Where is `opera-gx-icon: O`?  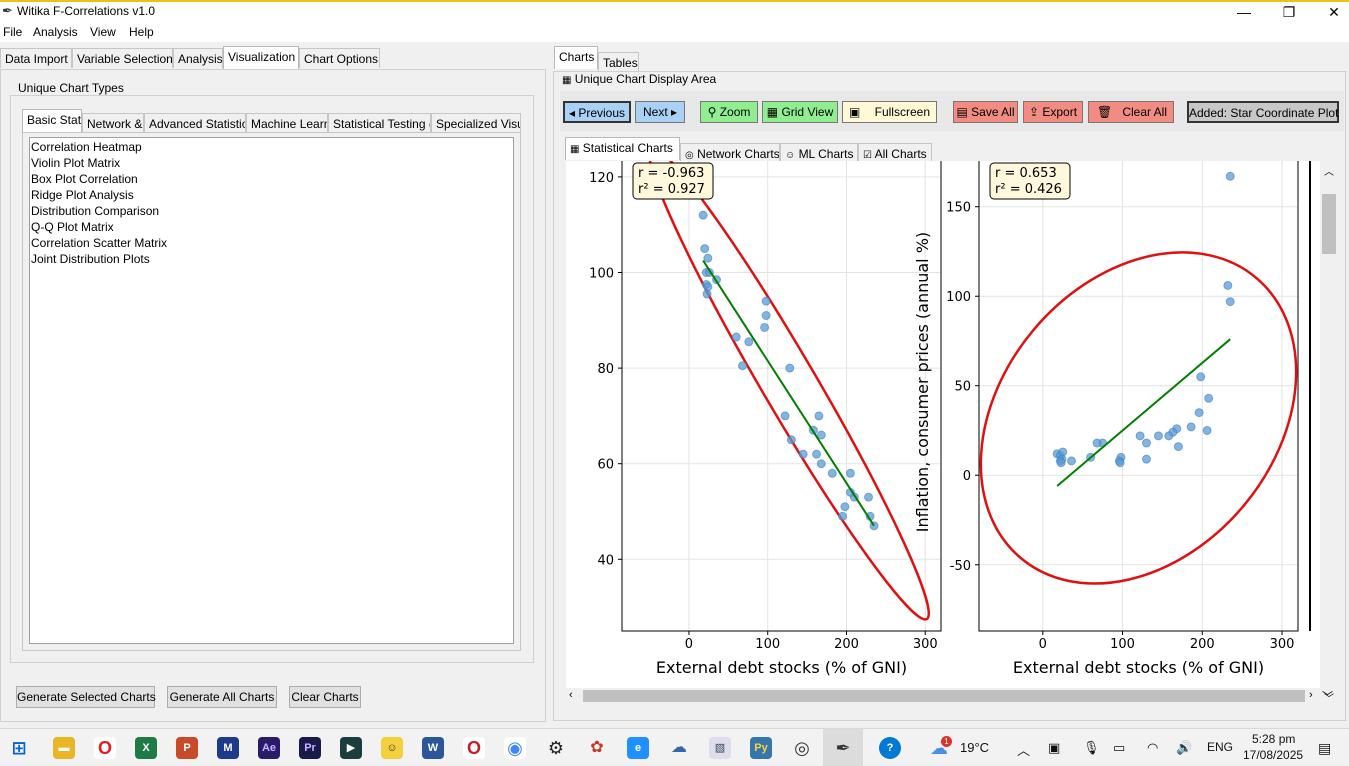
opera-gx-icon: O is located at coordinates (474, 748).